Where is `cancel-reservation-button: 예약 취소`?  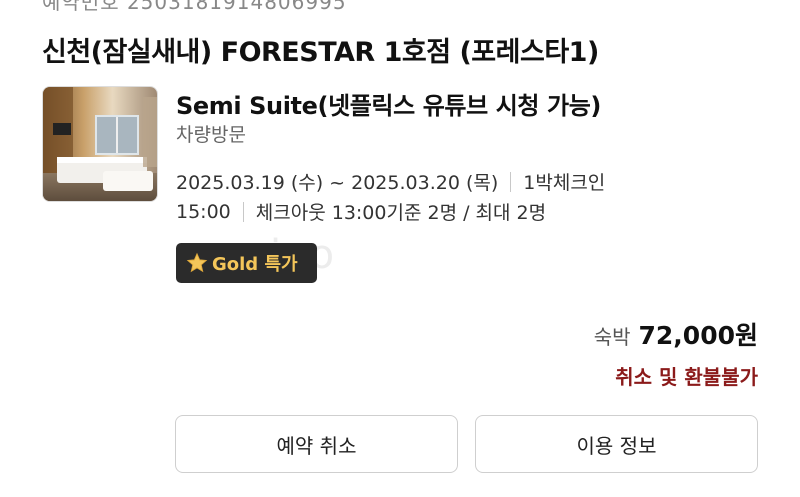 cancel-reservation-button: 예약 취소 is located at coordinates (316, 444).